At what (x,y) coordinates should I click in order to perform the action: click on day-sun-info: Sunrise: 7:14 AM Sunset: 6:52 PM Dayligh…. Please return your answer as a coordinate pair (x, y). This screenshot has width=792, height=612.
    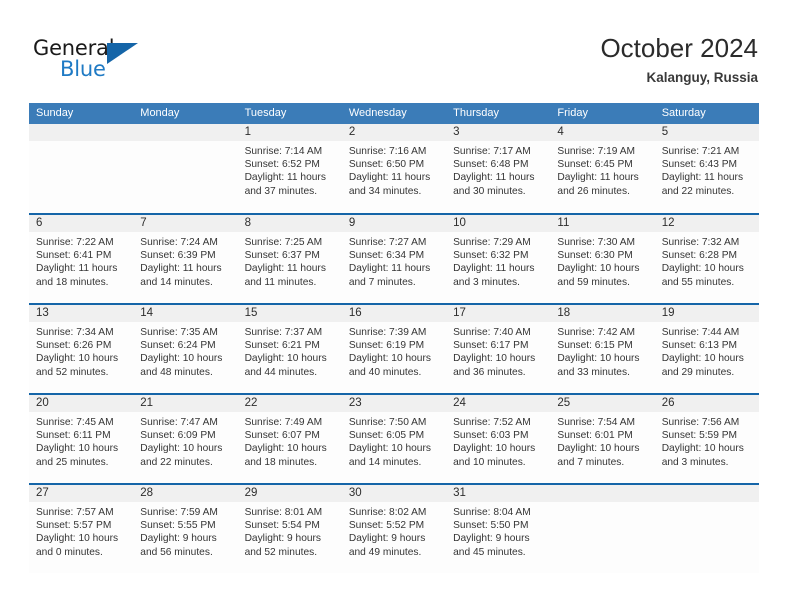
    Looking at the image, I should click on (285, 171).